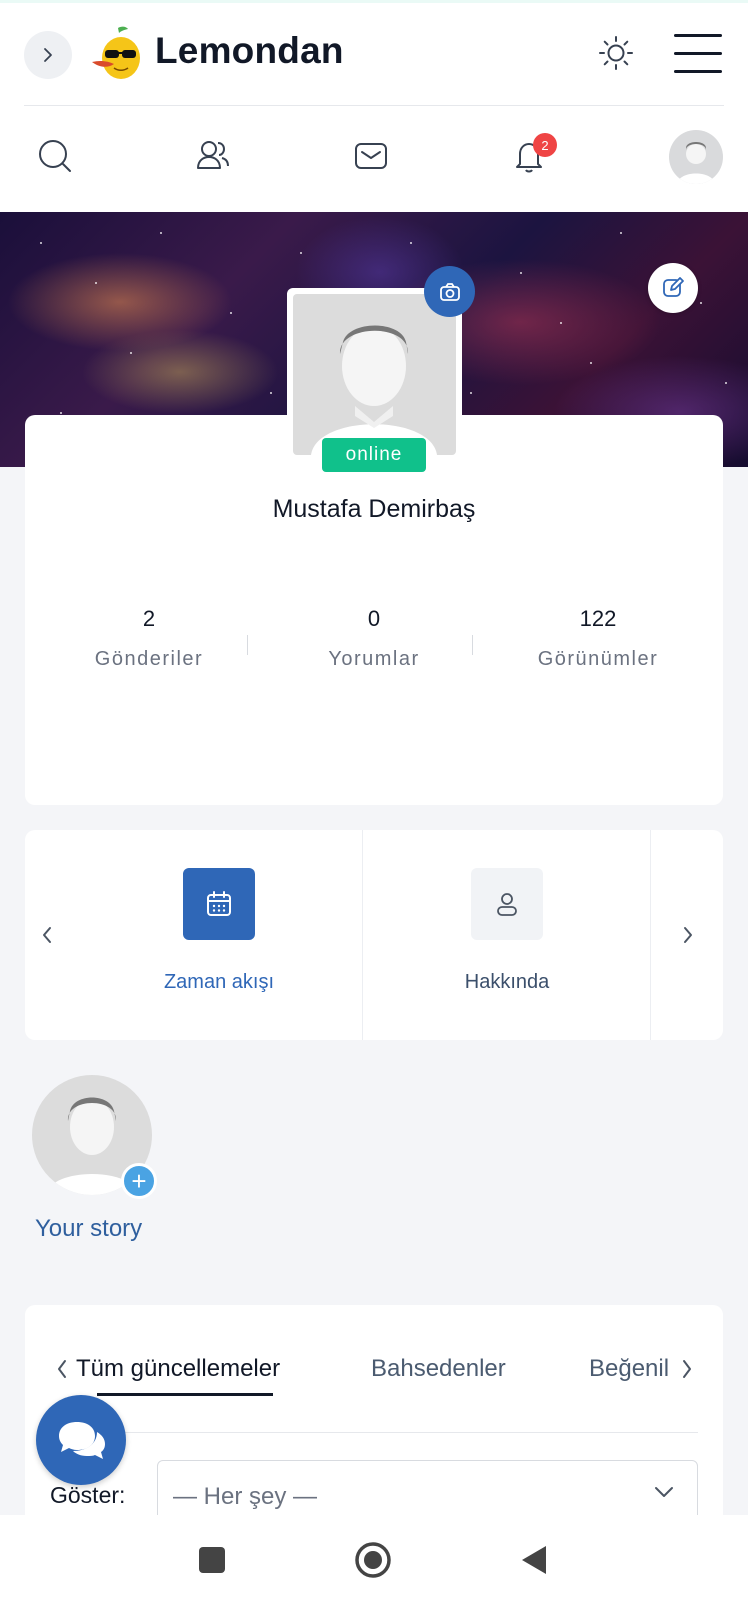 The image size is (748, 1600). What do you see at coordinates (545, 145) in the screenshot?
I see `notification-badge: 2` at bounding box center [545, 145].